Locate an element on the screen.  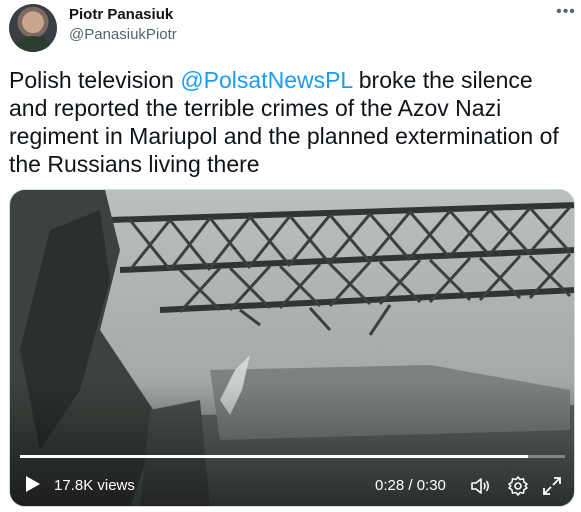
more-horizontal-icon: ••• is located at coordinates (566, 12).